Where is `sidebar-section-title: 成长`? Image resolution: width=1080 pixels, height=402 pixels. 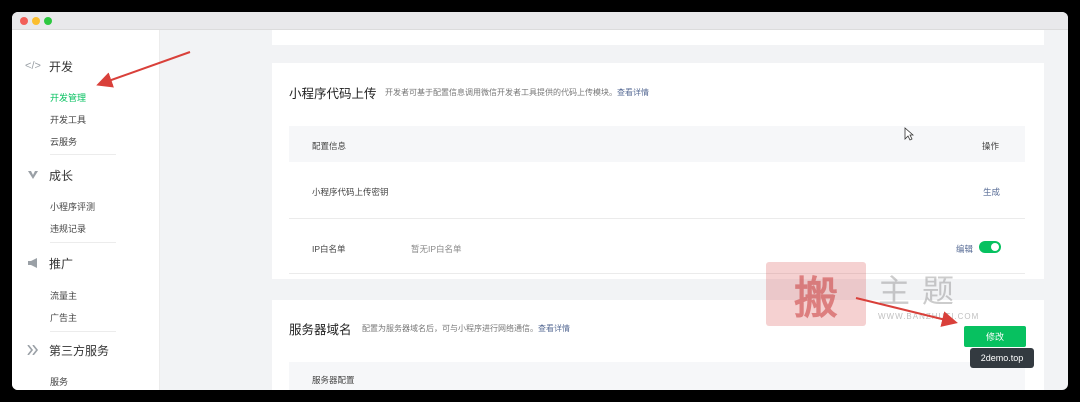
sidebar-section-title: 成长 is located at coordinates (61, 175).